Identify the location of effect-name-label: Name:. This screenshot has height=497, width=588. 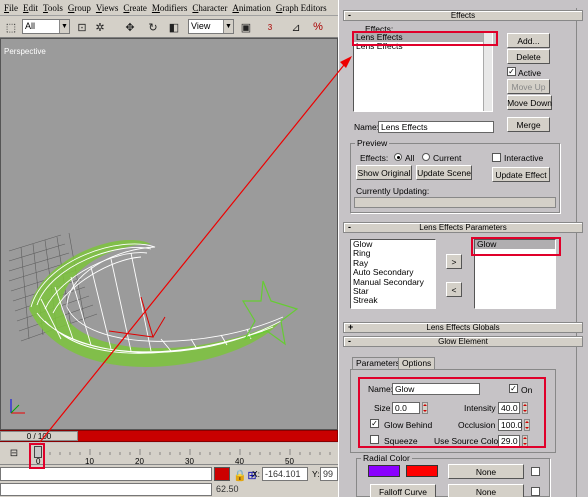
(367, 127).